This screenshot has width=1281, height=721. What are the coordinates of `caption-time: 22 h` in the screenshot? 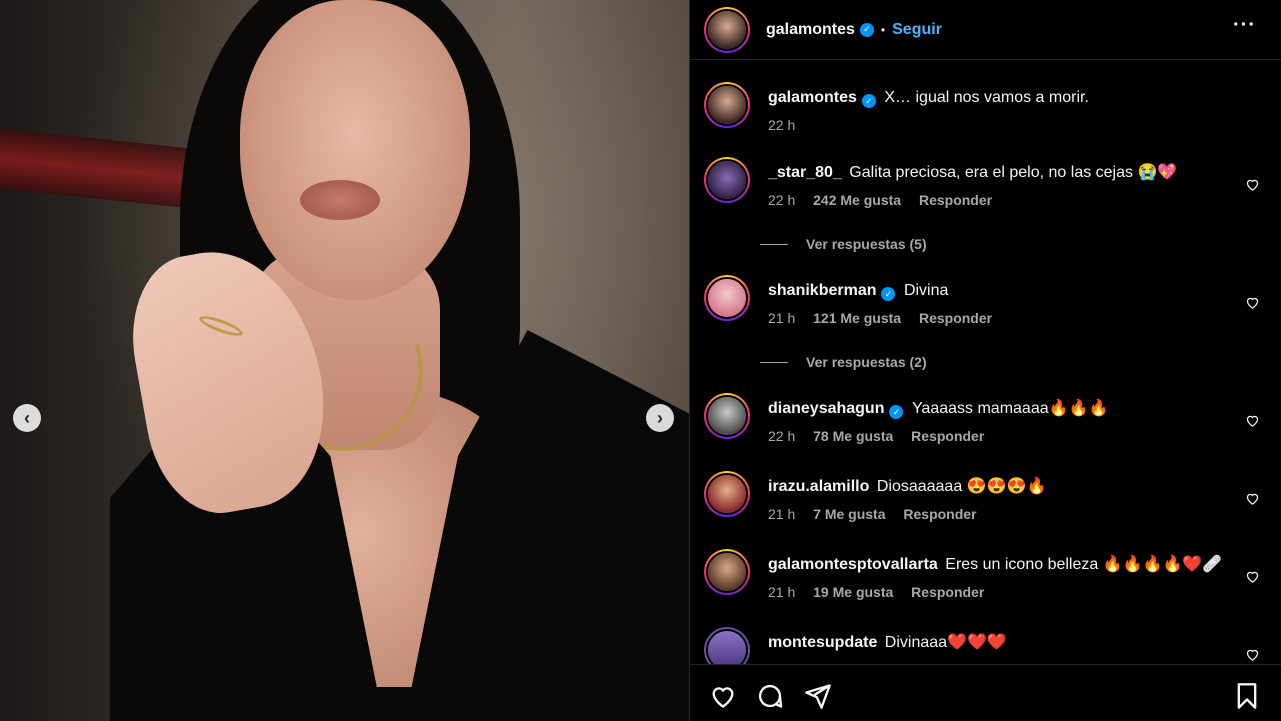 It's located at (782, 125).